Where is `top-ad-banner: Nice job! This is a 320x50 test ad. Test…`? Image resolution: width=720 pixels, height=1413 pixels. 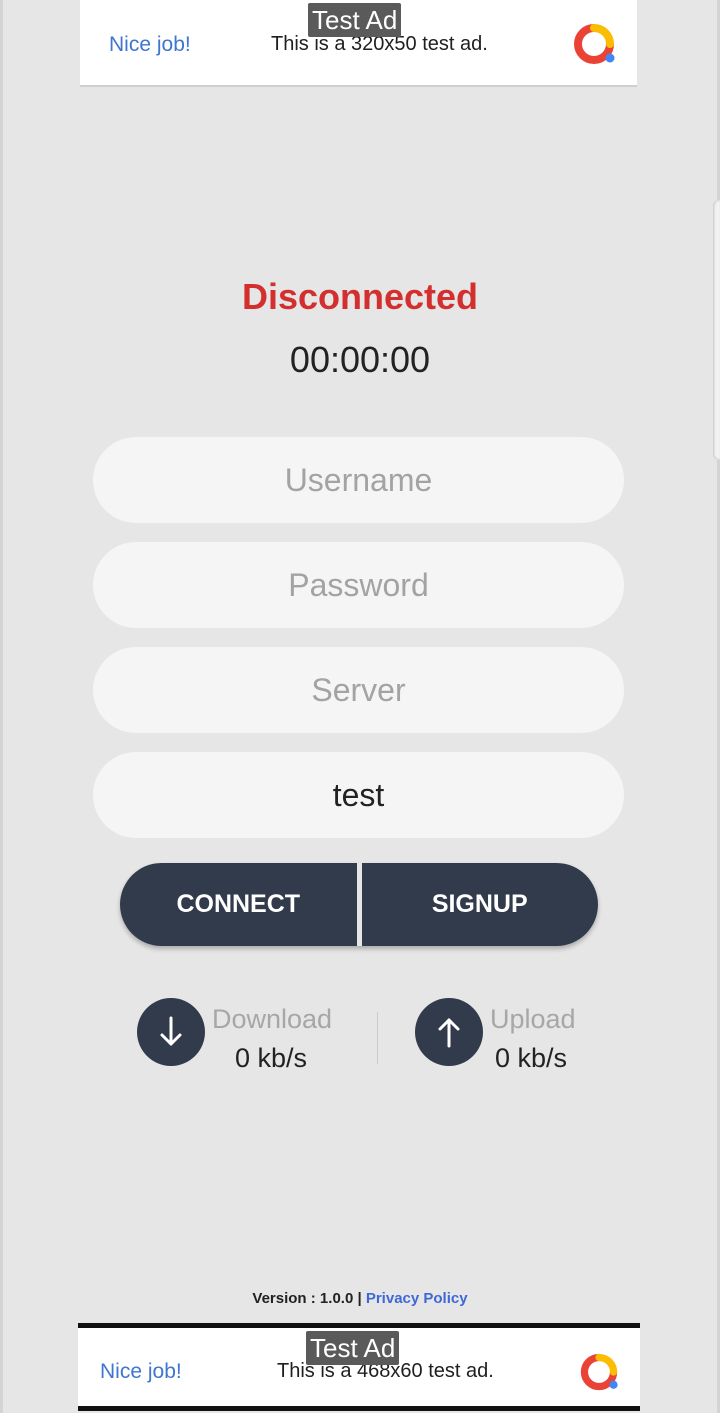
top-ad-banner: Nice job! This is a 320x50 test ad. Test… is located at coordinates (358, 43).